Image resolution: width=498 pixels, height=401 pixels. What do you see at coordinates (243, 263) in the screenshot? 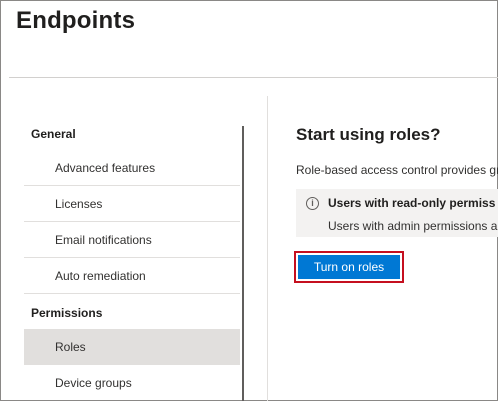
I see `nav-scrollbar` at bounding box center [243, 263].